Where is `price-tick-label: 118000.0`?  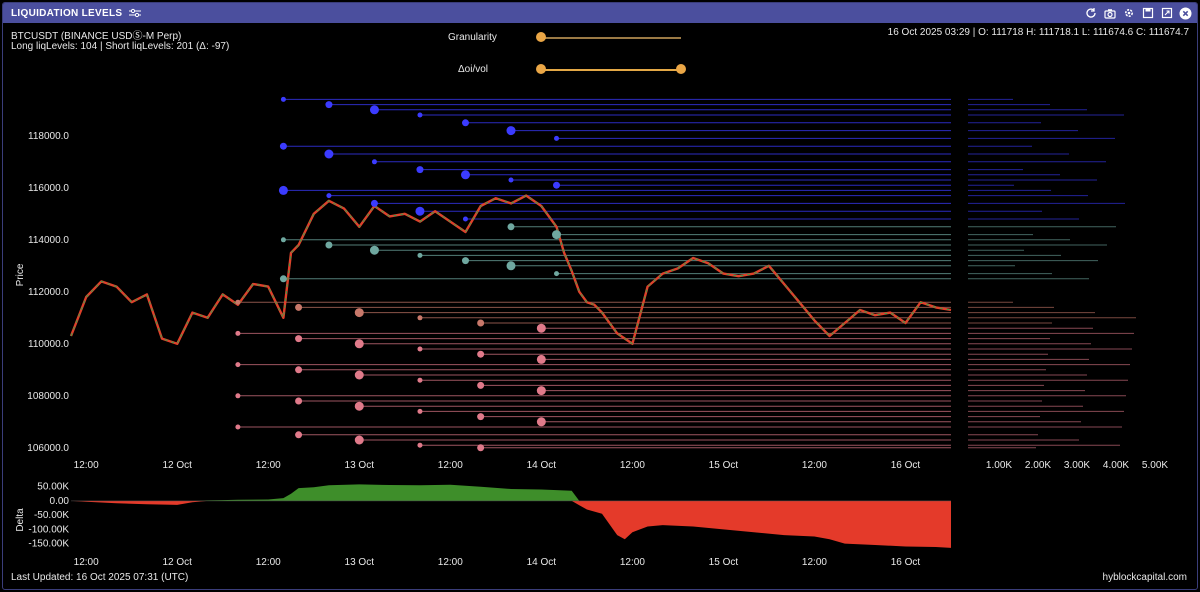
price-tick-label: 118000.0 is located at coordinates (48, 136).